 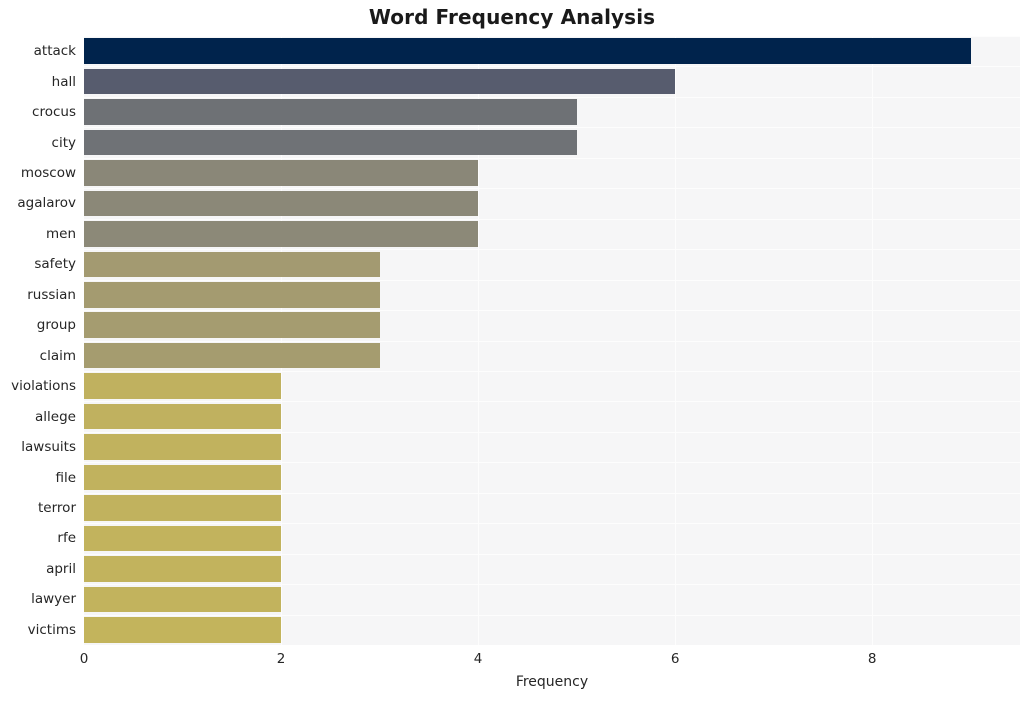 What do you see at coordinates (46, 203) in the screenshot?
I see `y-axis-tick-label: agalarov` at bounding box center [46, 203].